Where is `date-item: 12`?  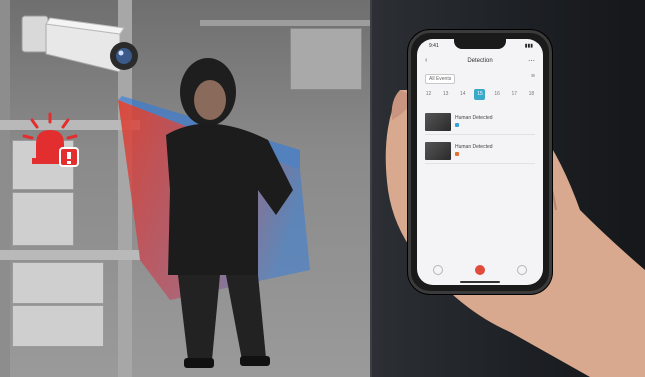
date-item: 12 is located at coordinates (428, 94).